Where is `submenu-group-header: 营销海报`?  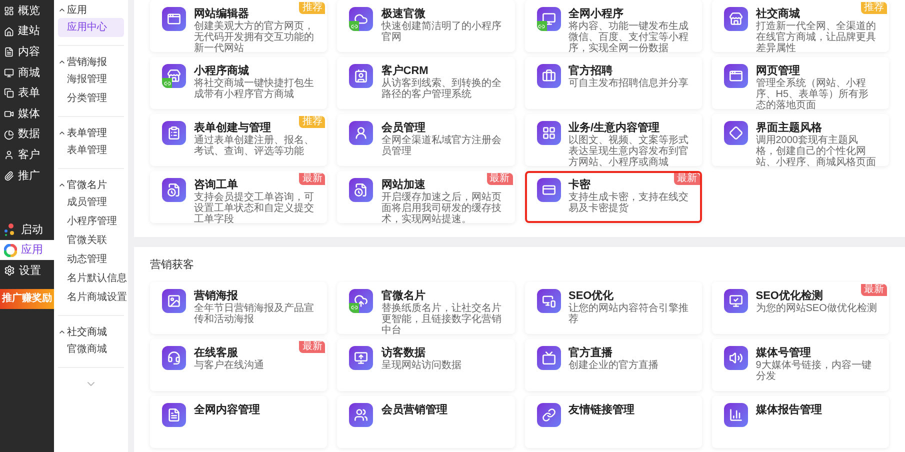
submenu-group-header: 营销海报 is located at coordinates (91, 62).